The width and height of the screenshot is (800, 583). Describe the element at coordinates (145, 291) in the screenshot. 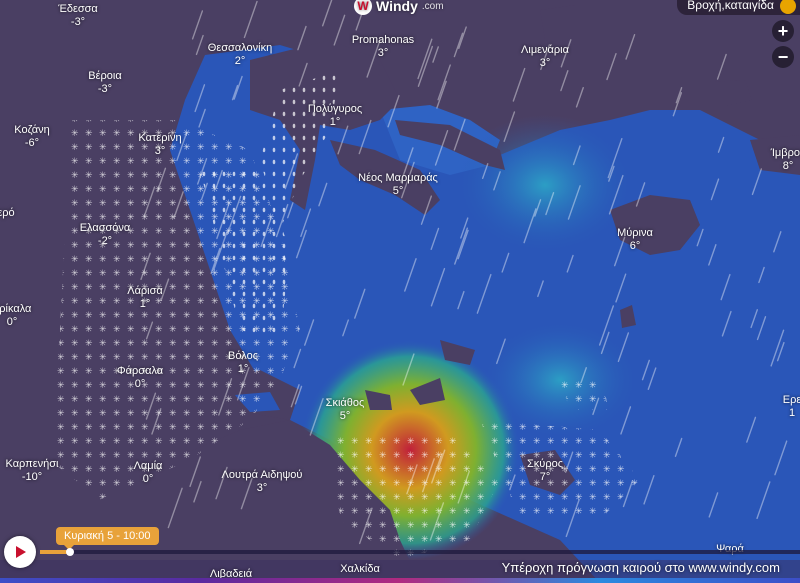

I see `city-name: Λάρισα` at that location.